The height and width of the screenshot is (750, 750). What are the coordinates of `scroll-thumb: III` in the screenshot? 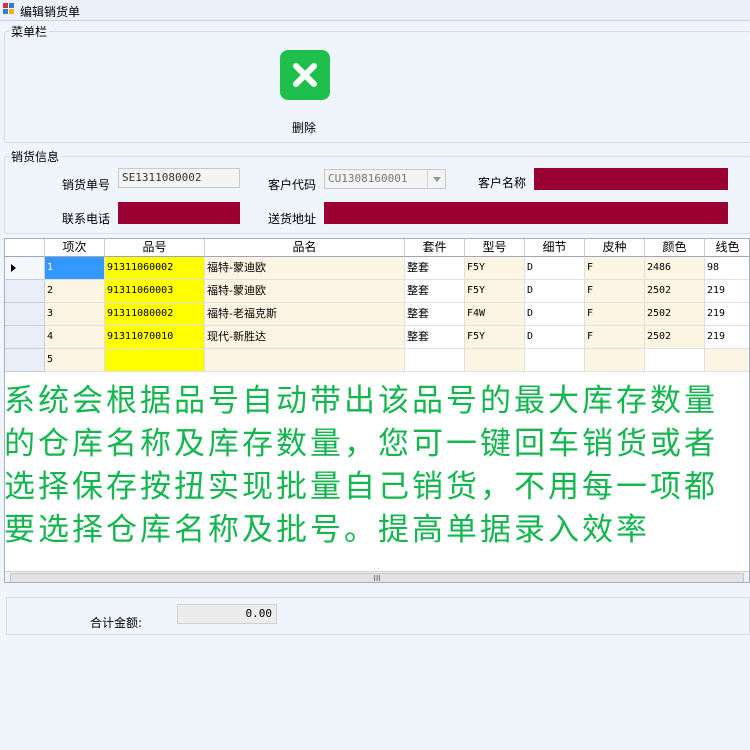 It's located at (377, 577).